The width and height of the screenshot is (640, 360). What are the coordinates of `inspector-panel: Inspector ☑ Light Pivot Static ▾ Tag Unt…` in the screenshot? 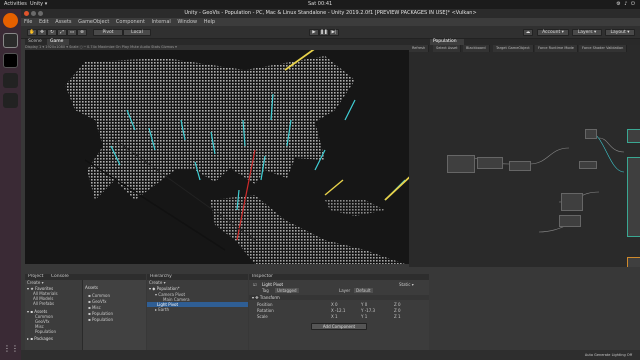 It's located at (339, 312).